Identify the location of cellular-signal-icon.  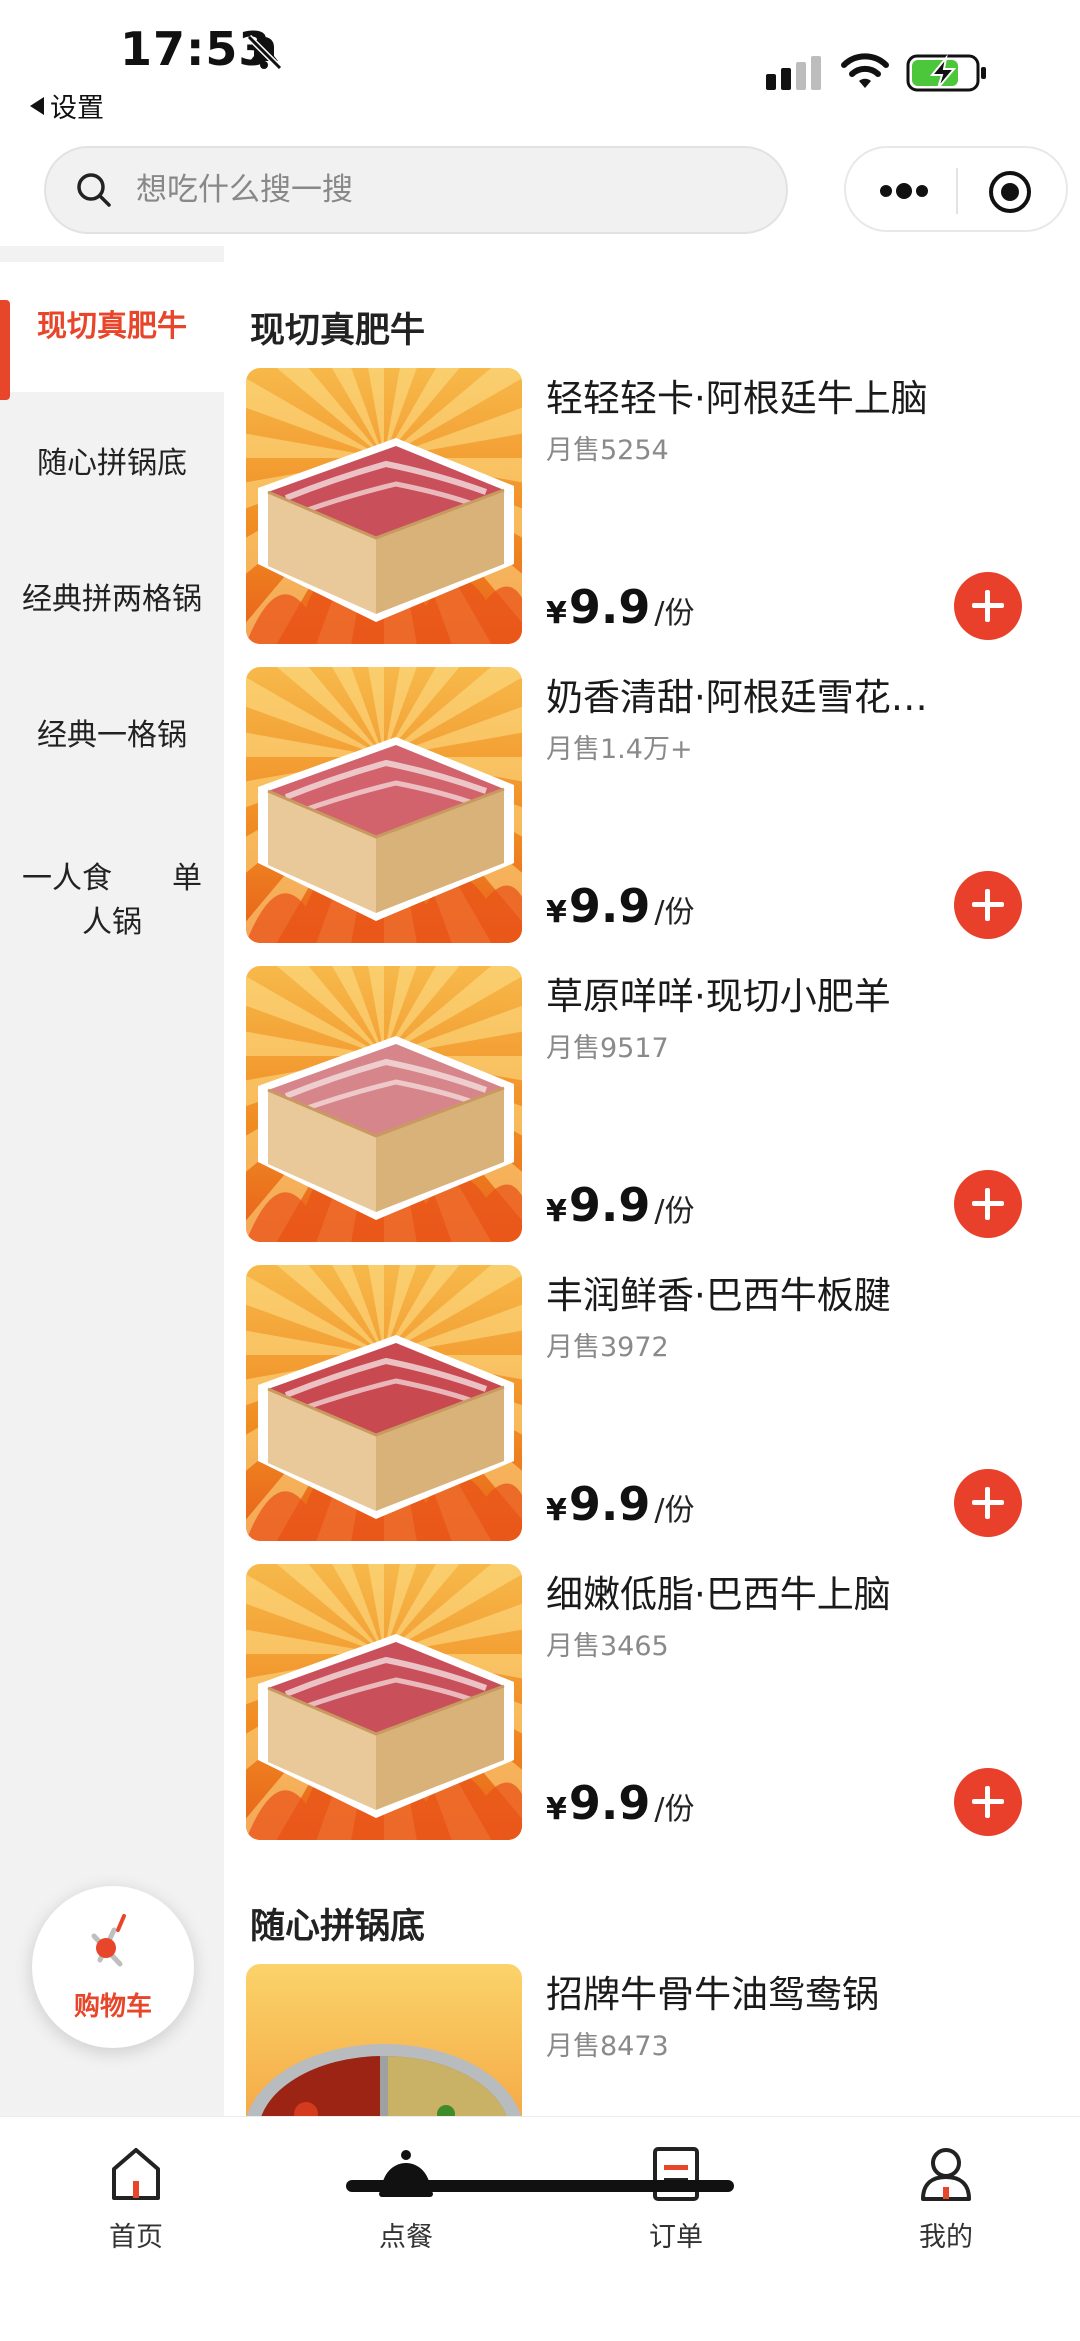
(793, 73).